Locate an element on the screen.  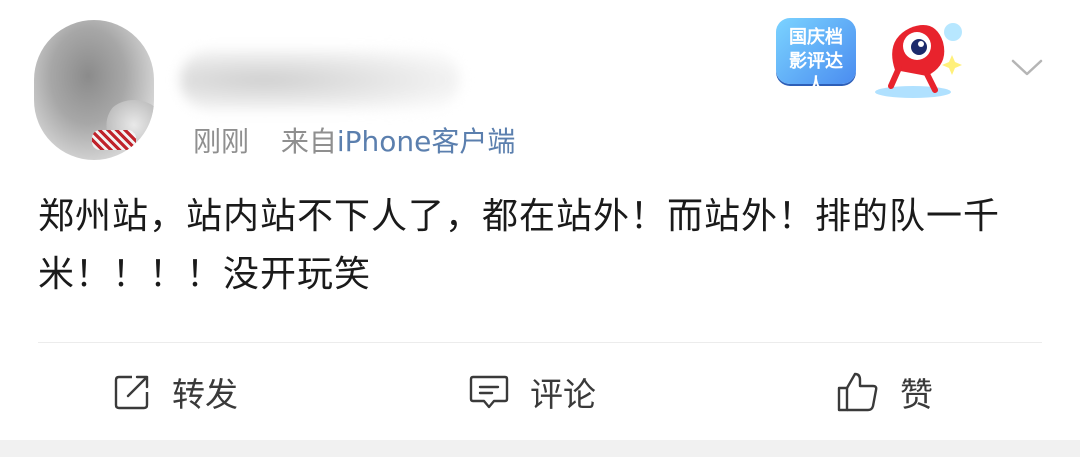
post-meta: 刚刚 来自iPhone客户端 is located at coordinates (354, 140).